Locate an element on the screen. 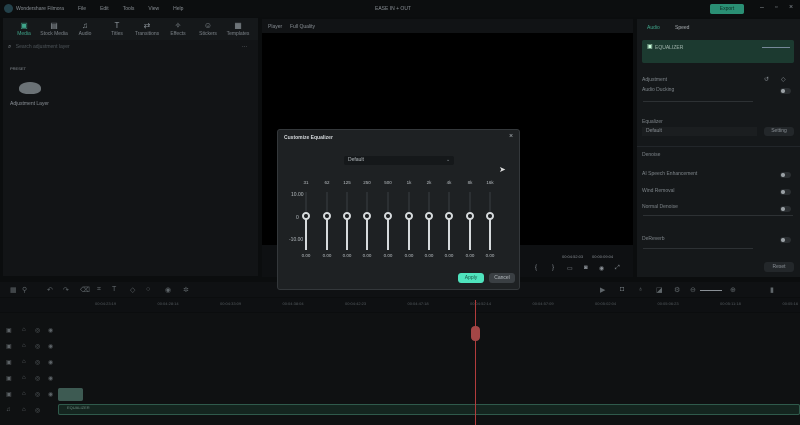 The width and height of the screenshot is (800, 425). dereverb-toggle is located at coordinates (785, 240).